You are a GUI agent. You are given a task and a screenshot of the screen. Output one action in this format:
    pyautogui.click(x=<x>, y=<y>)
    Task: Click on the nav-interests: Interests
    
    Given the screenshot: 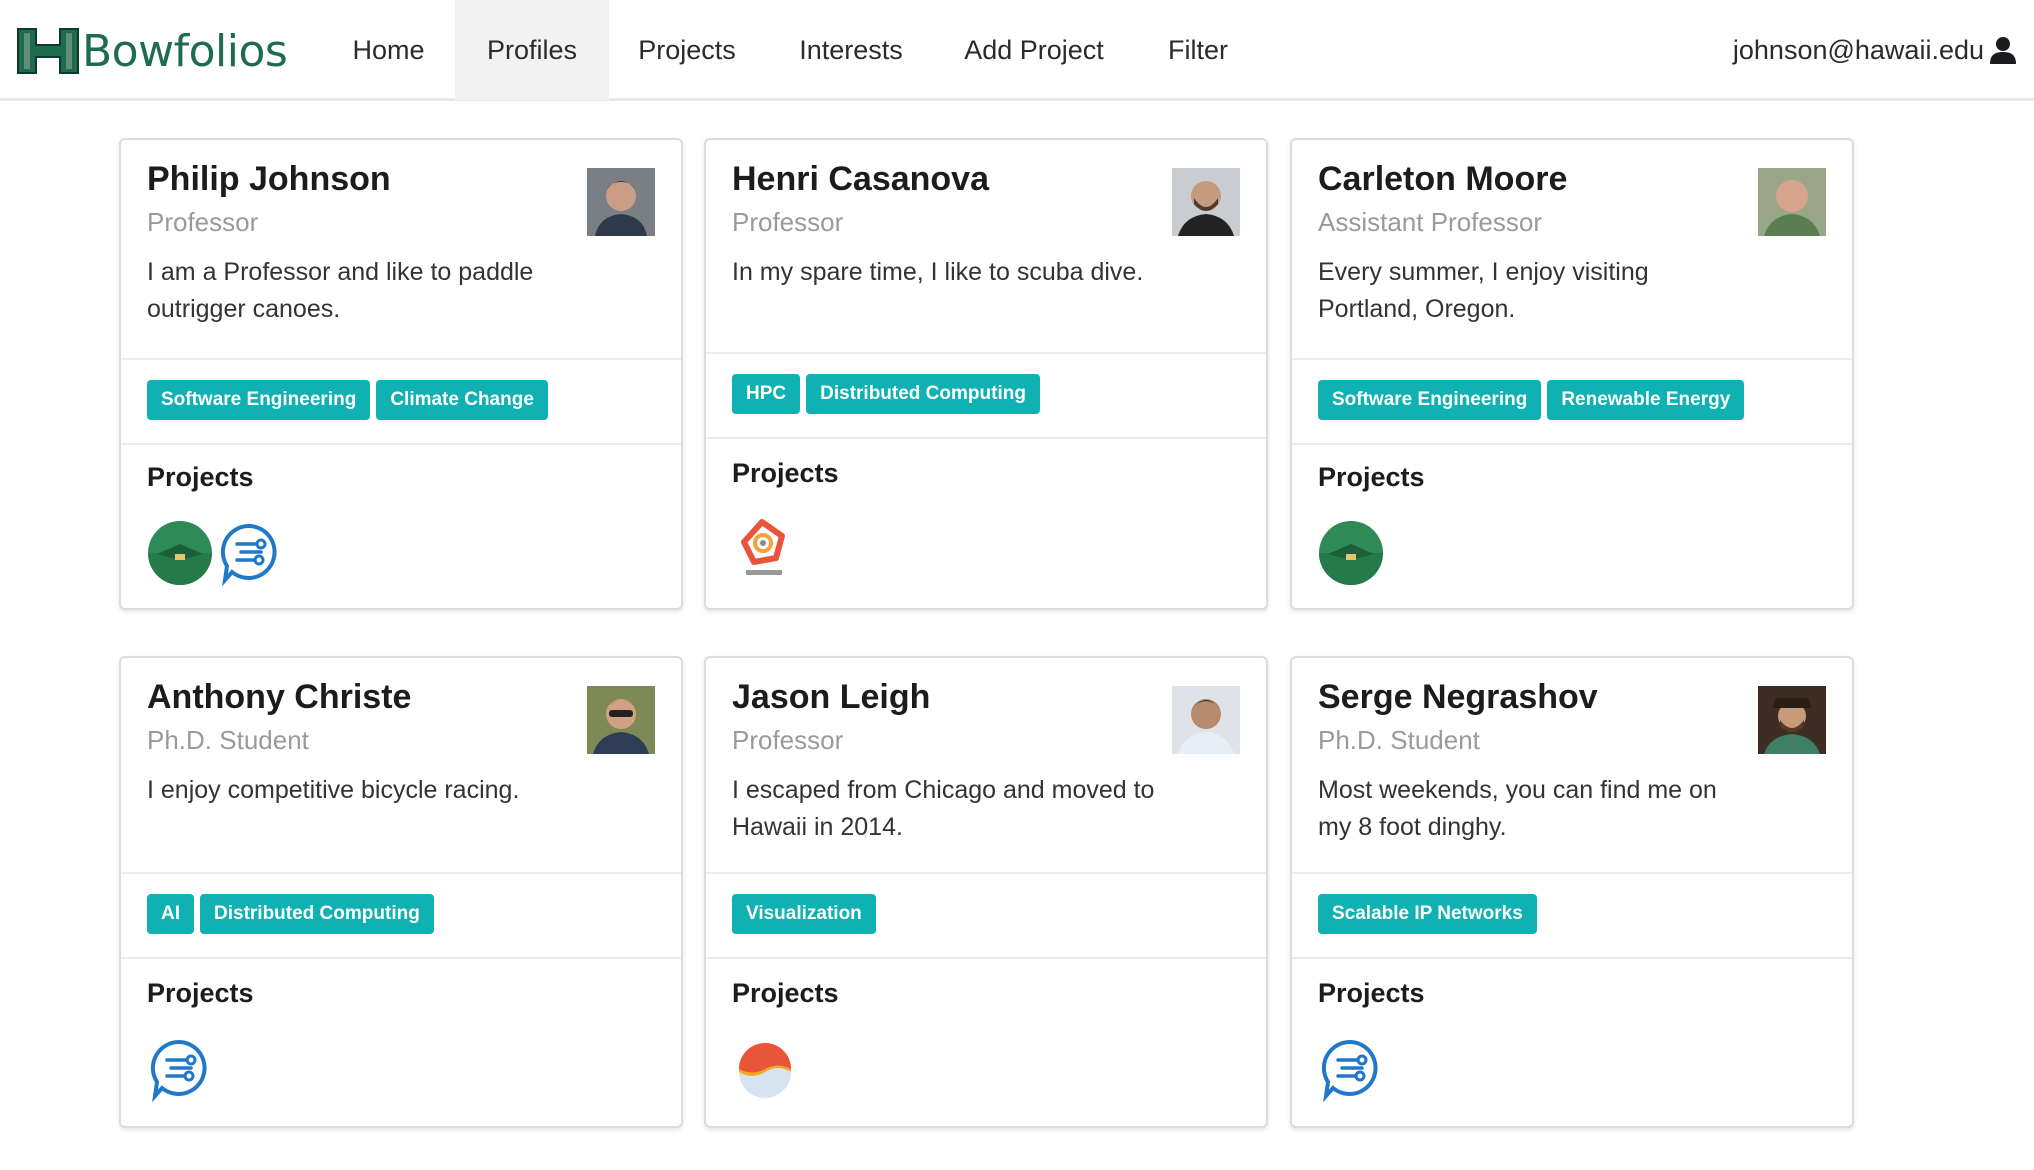 What is the action you would take?
    pyautogui.click(x=851, y=50)
    